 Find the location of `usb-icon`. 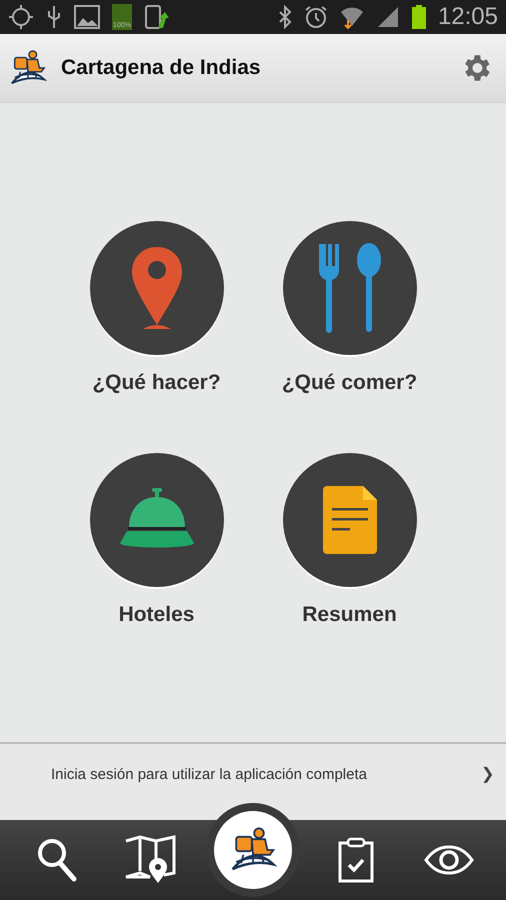

usb-icon is located at coordinates (54, 17).